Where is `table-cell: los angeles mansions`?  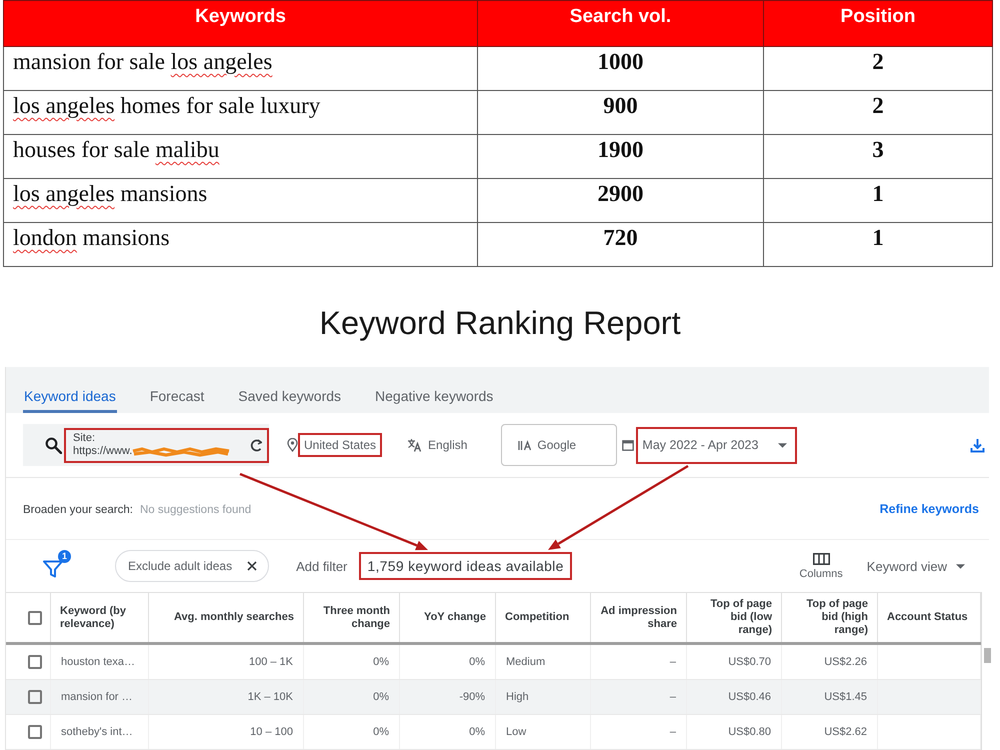
table-cell: los angeles mansions is located at coordinates (241, 200).